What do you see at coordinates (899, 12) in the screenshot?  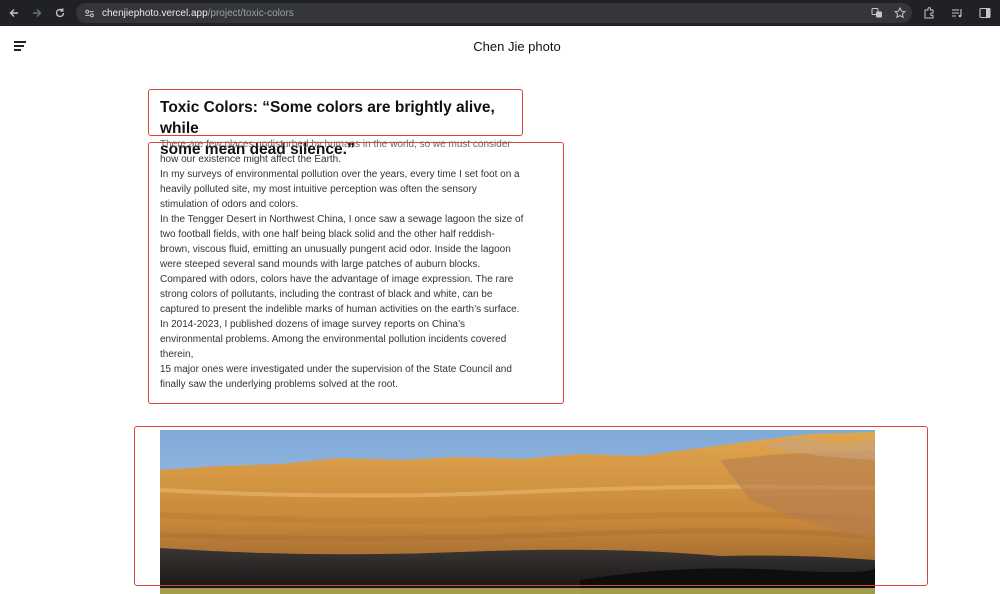 I see `bookmark-star-icon` at bounding box center [899, 12].